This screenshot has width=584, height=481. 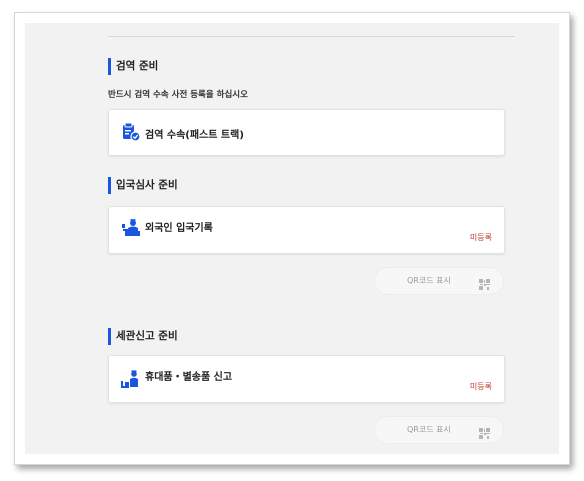 What do you see at coordinates (429, 280) in the screenshot?
I see `immigration-qr-label: QR코드 표시` at bounding box center [429, 280].